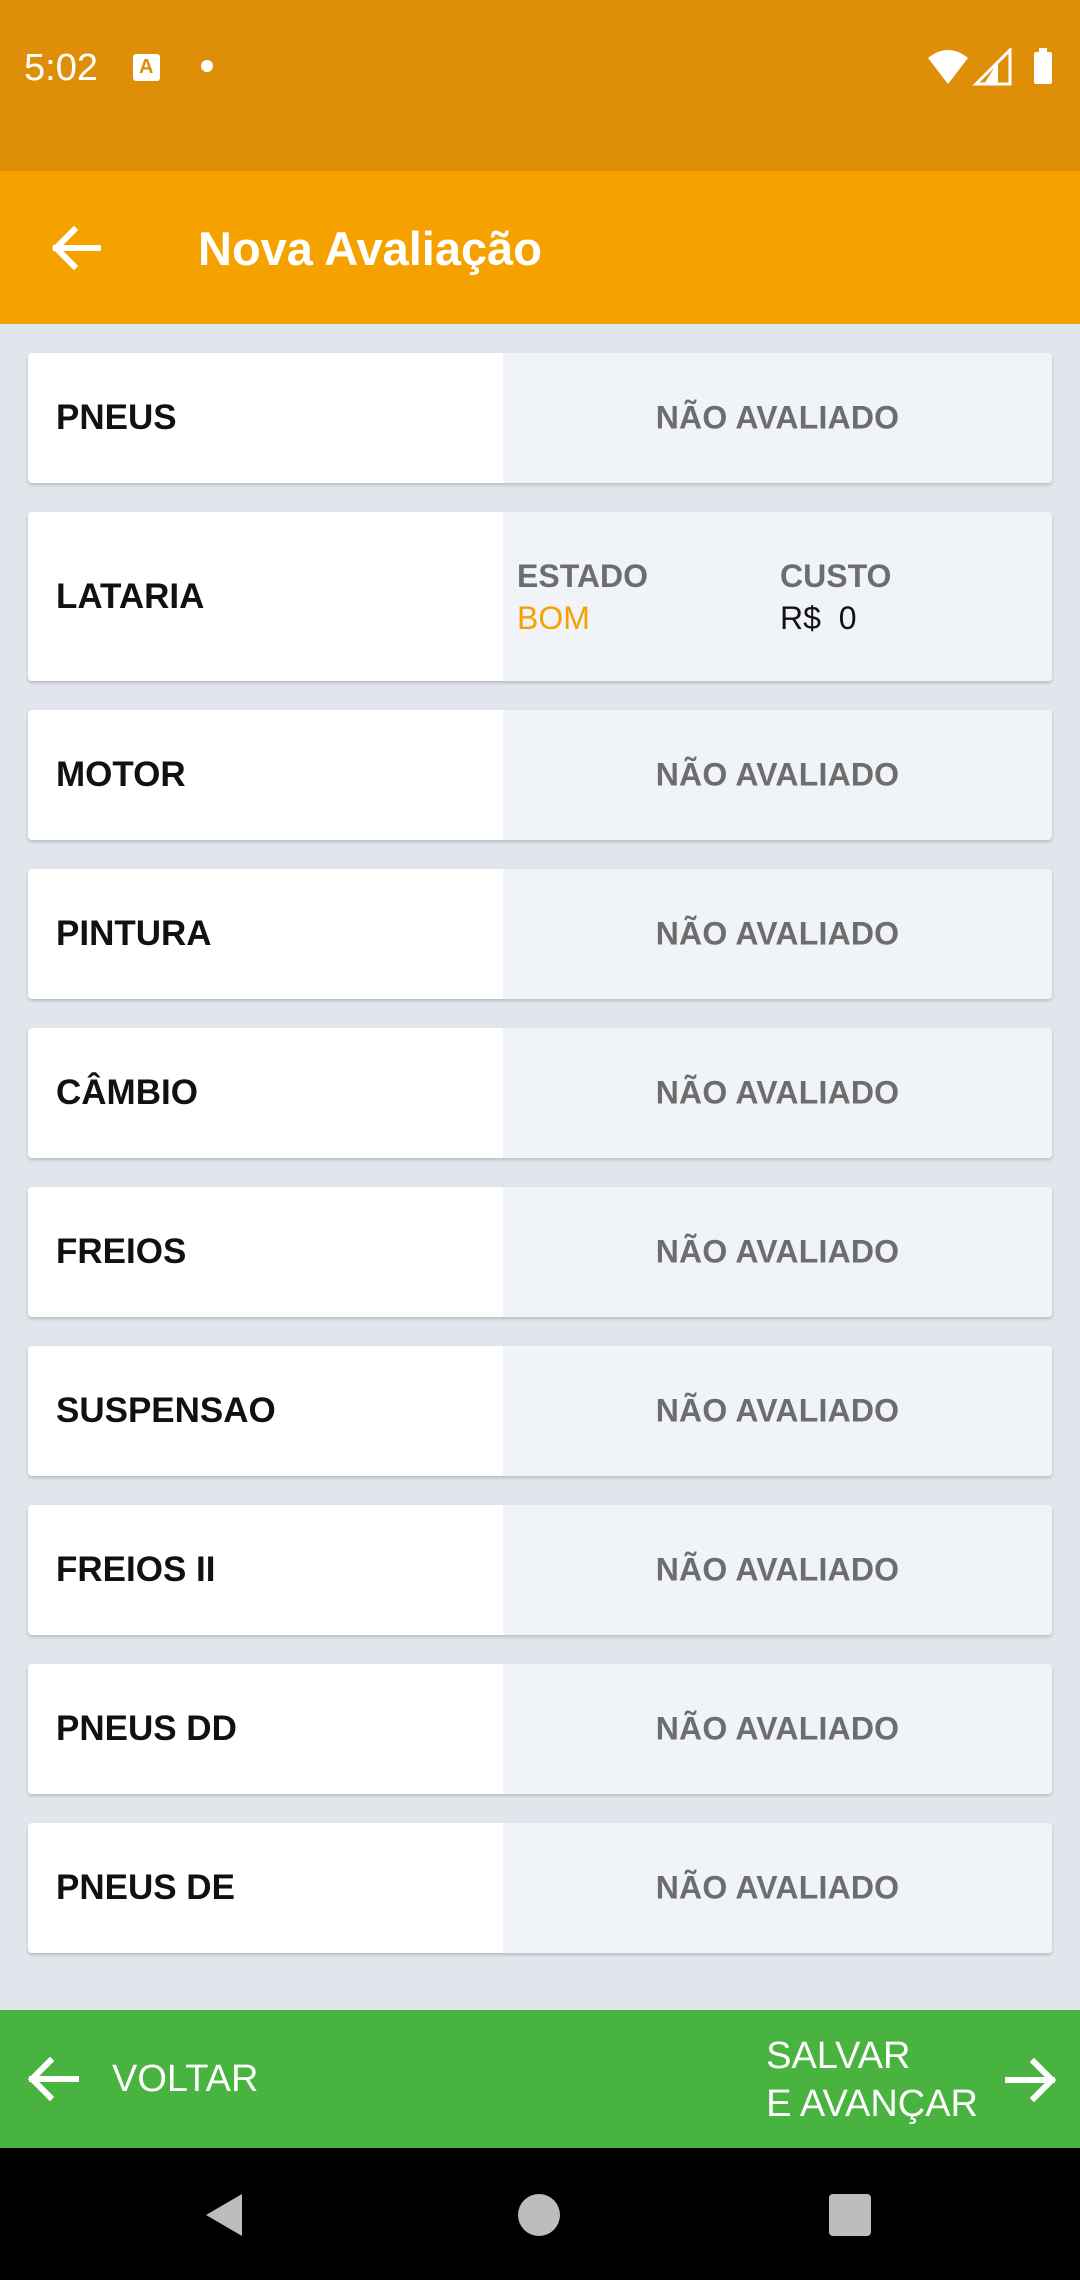 The width and height of the screenshot is (1080, 2280). Describe the element at coordinates (777, 596) in the screenshot. I see `item-status-panel: ESTADO BOM CUSTO R$ 0` at that location.